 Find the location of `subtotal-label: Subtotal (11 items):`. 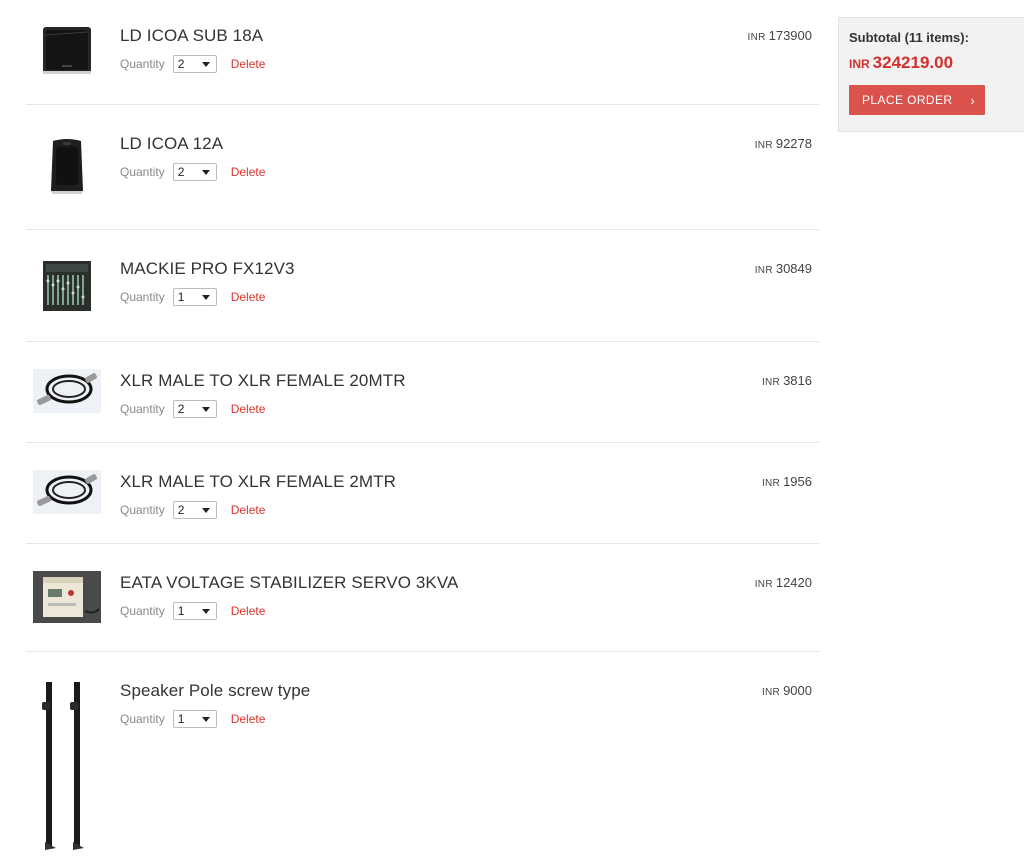

subtotal-label: Subtotal (11 items): is located at coordinates (909, 37).